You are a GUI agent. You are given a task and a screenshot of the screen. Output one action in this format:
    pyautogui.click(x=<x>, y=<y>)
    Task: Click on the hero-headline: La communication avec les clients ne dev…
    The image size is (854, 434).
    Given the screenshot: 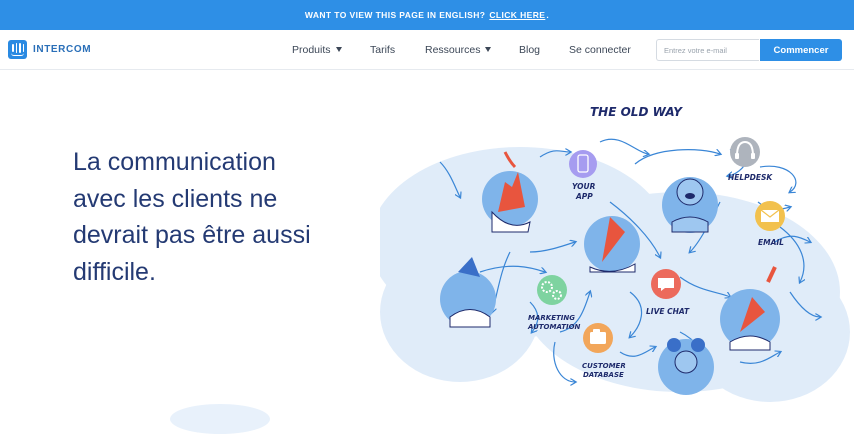 What is the action you would take?
    pyautogui.click(x=233, y=217)
    